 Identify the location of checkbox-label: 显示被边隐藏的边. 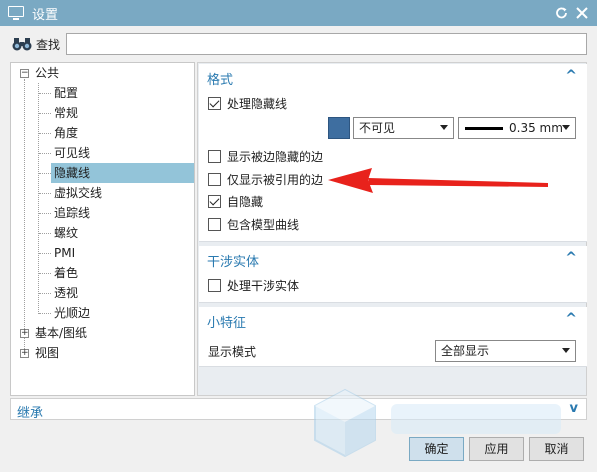
(275, 157).